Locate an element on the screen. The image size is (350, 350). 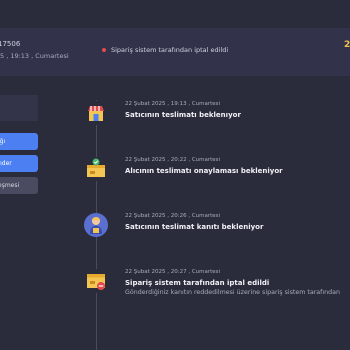
store-icon is located at coordinates (96, 113).